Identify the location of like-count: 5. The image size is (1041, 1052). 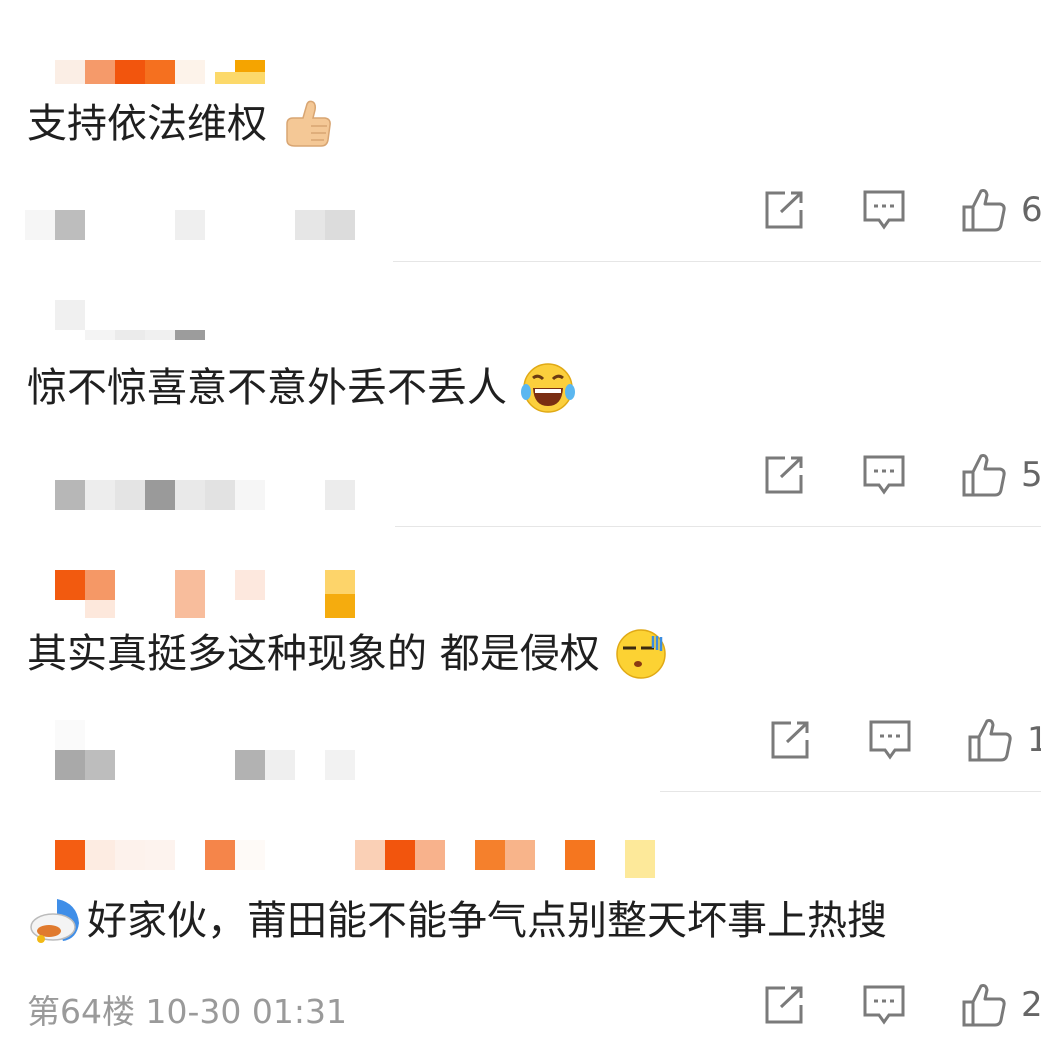
(1031, 475).